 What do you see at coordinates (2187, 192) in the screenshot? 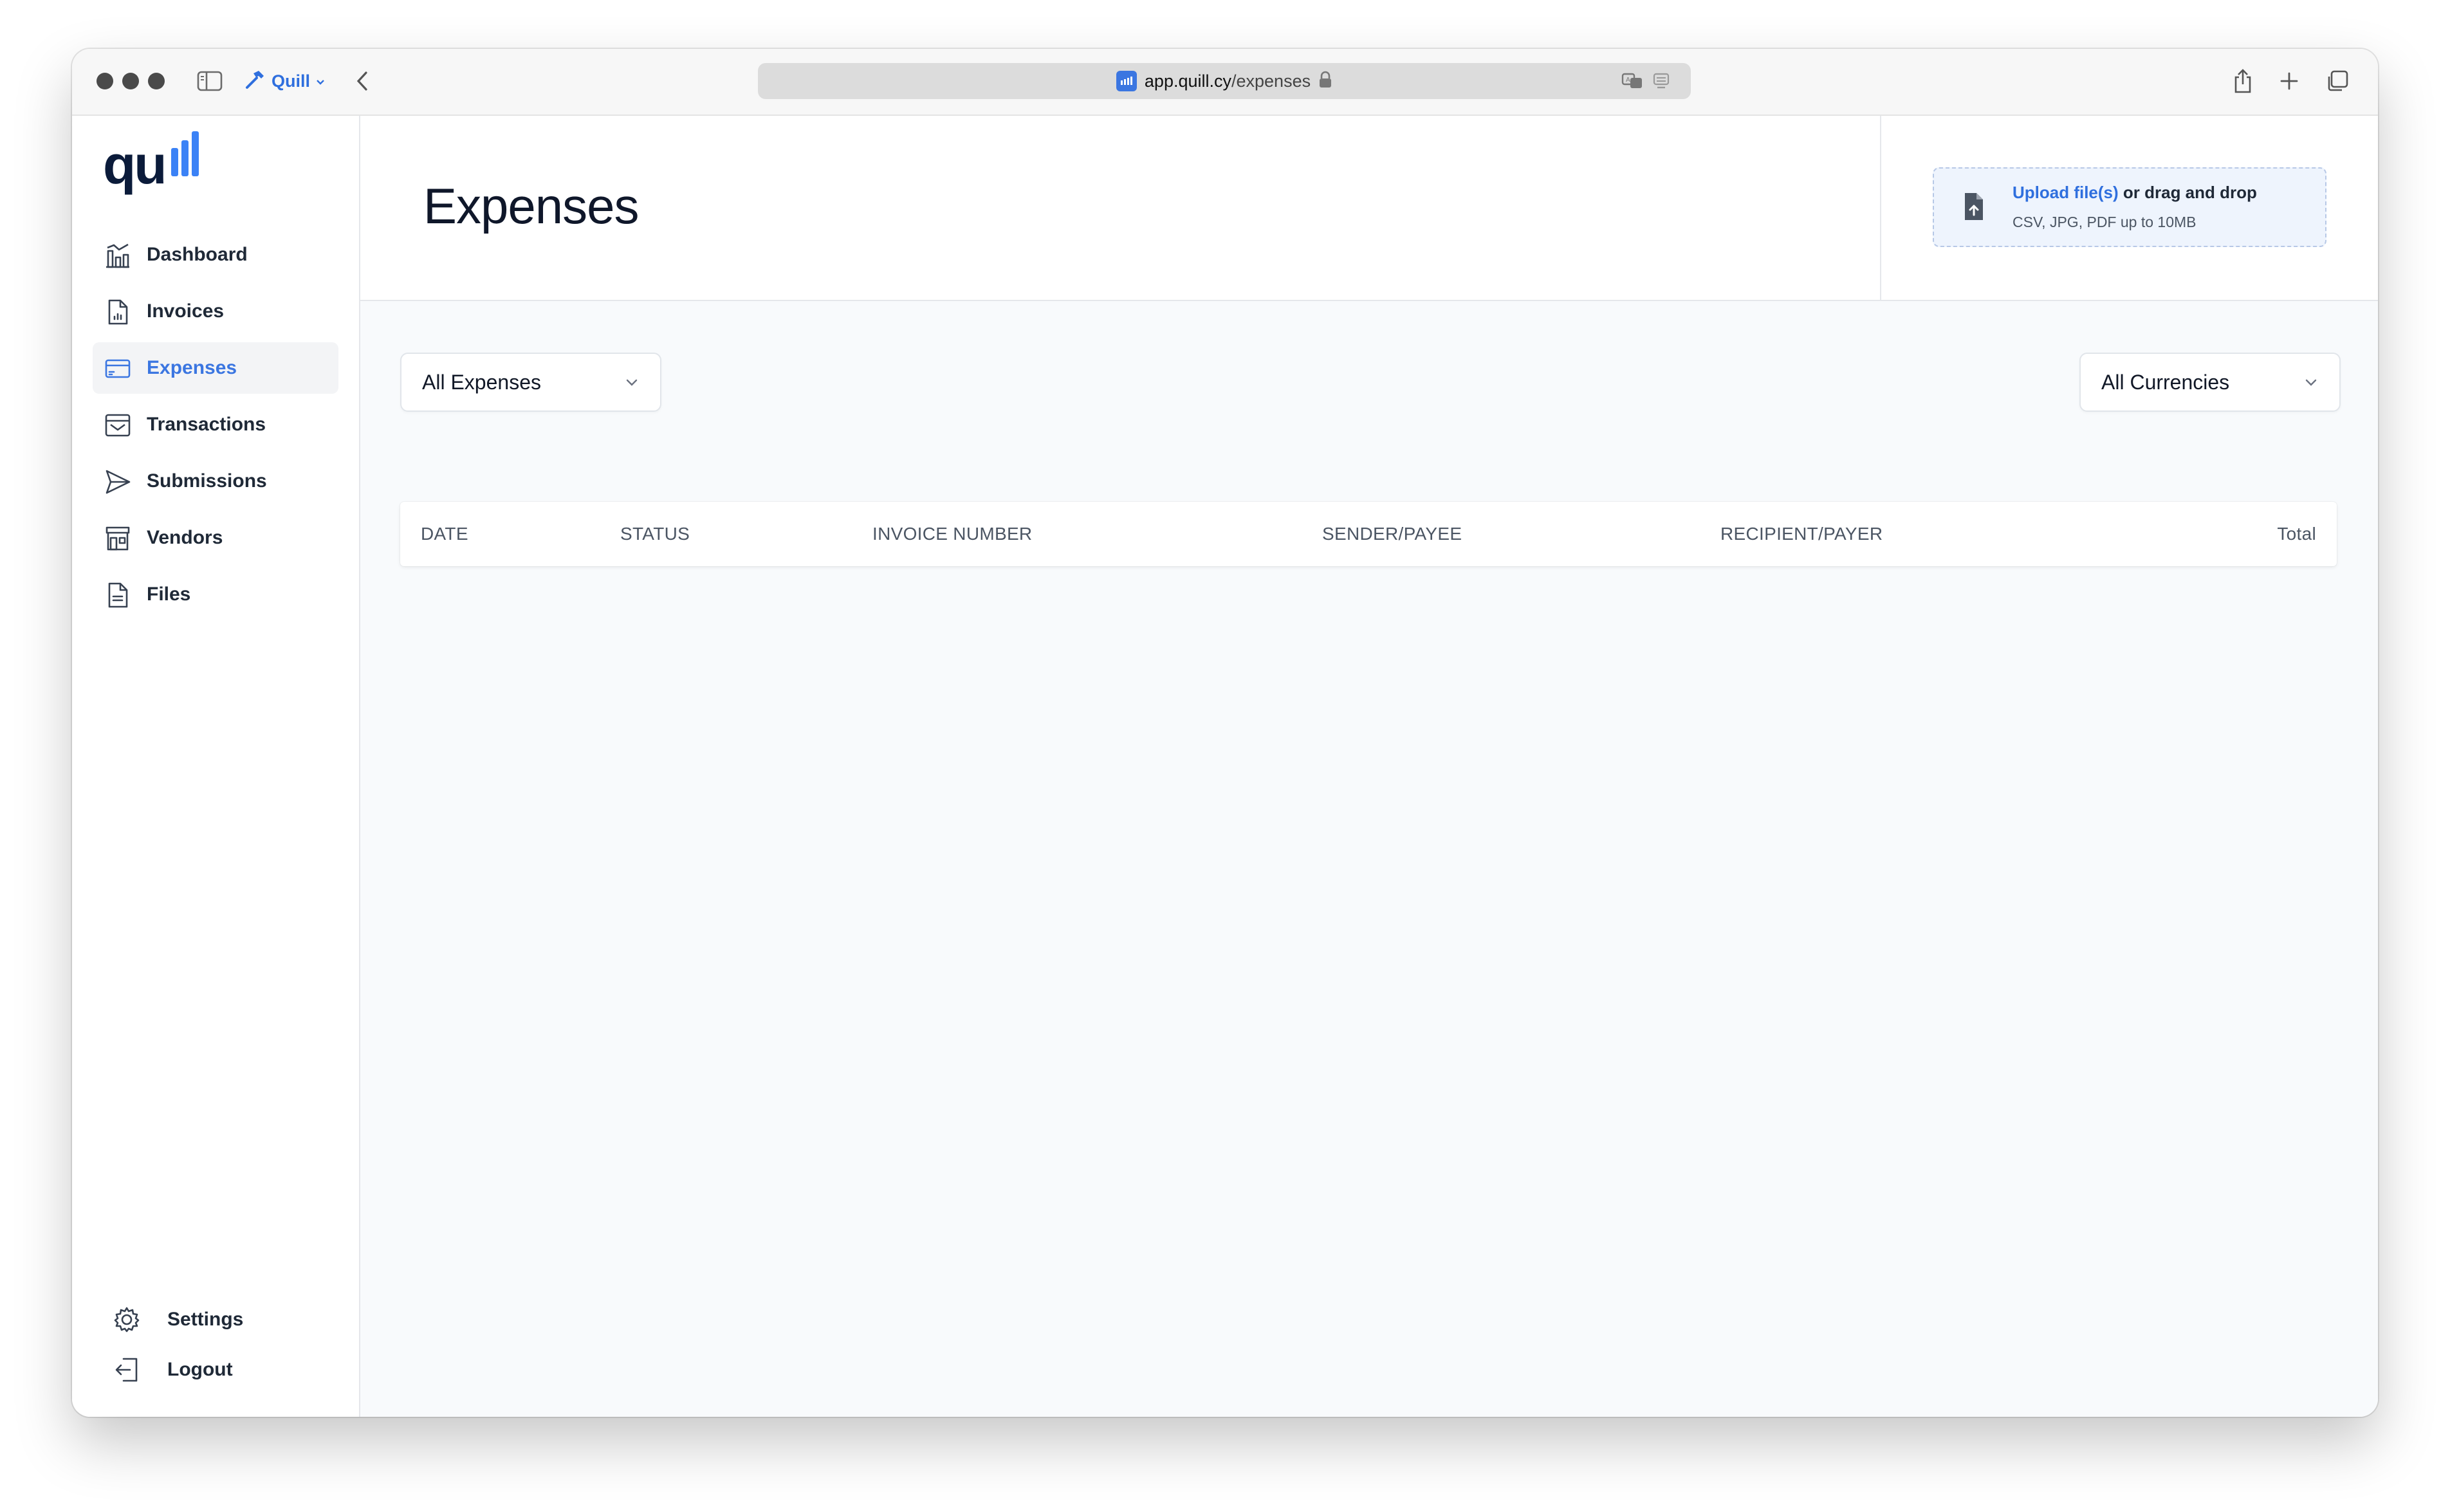
I see `upload-drag-text: or drag and drop` at bounding box center [2187, 192].